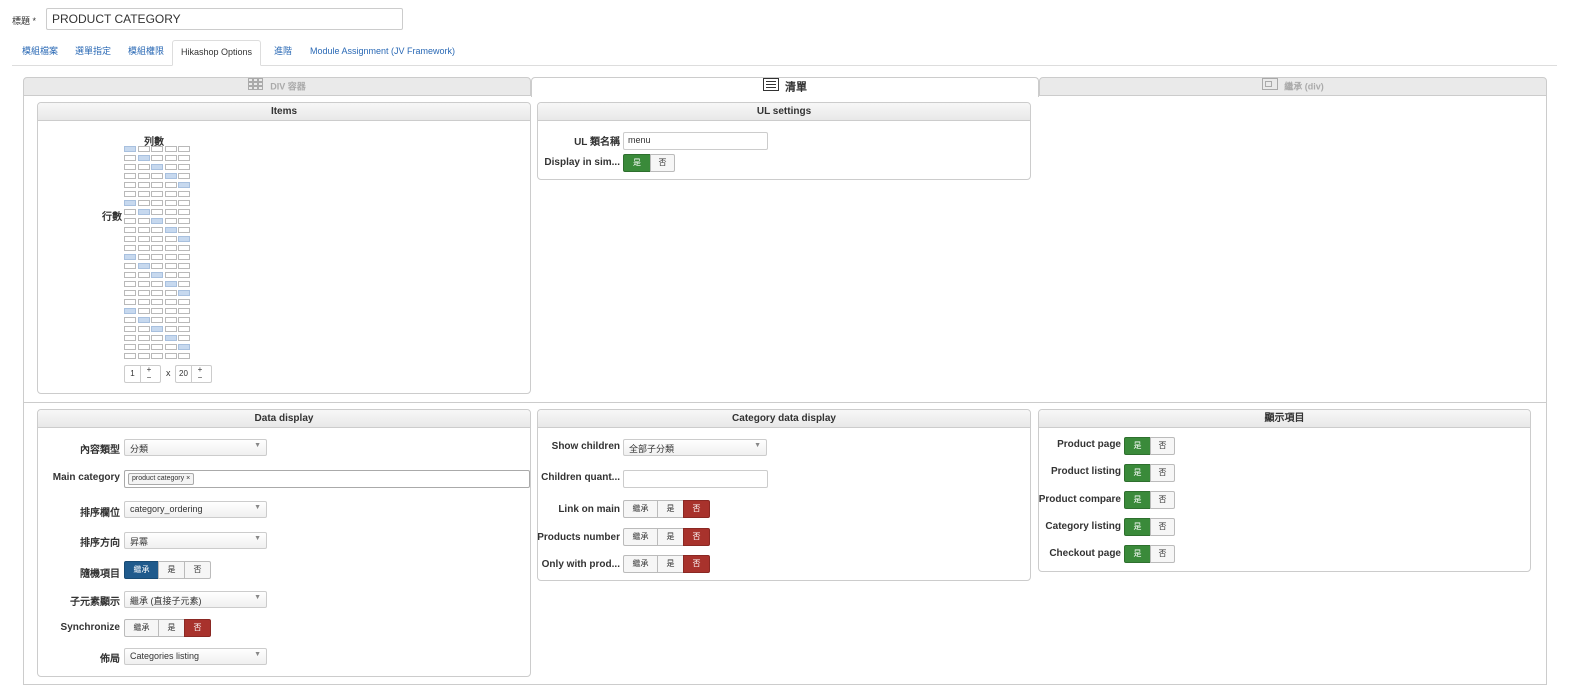 Image resolution: width=1577 pixels, height=691 pixels. I want to click on products-number-yes-button: 是, so click(670, 537).